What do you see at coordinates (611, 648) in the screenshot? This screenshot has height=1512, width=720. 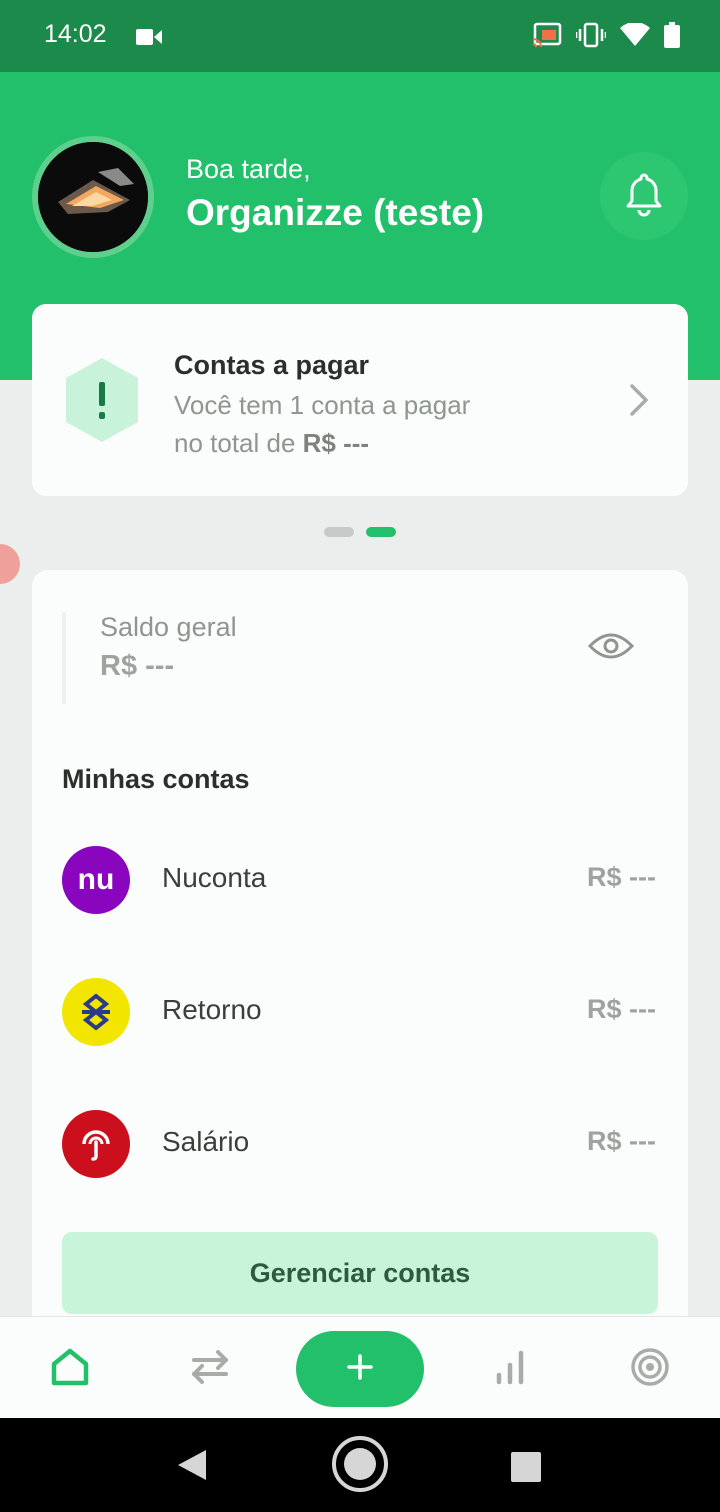 I see `eye-icon` at bounding box center [611, 648].